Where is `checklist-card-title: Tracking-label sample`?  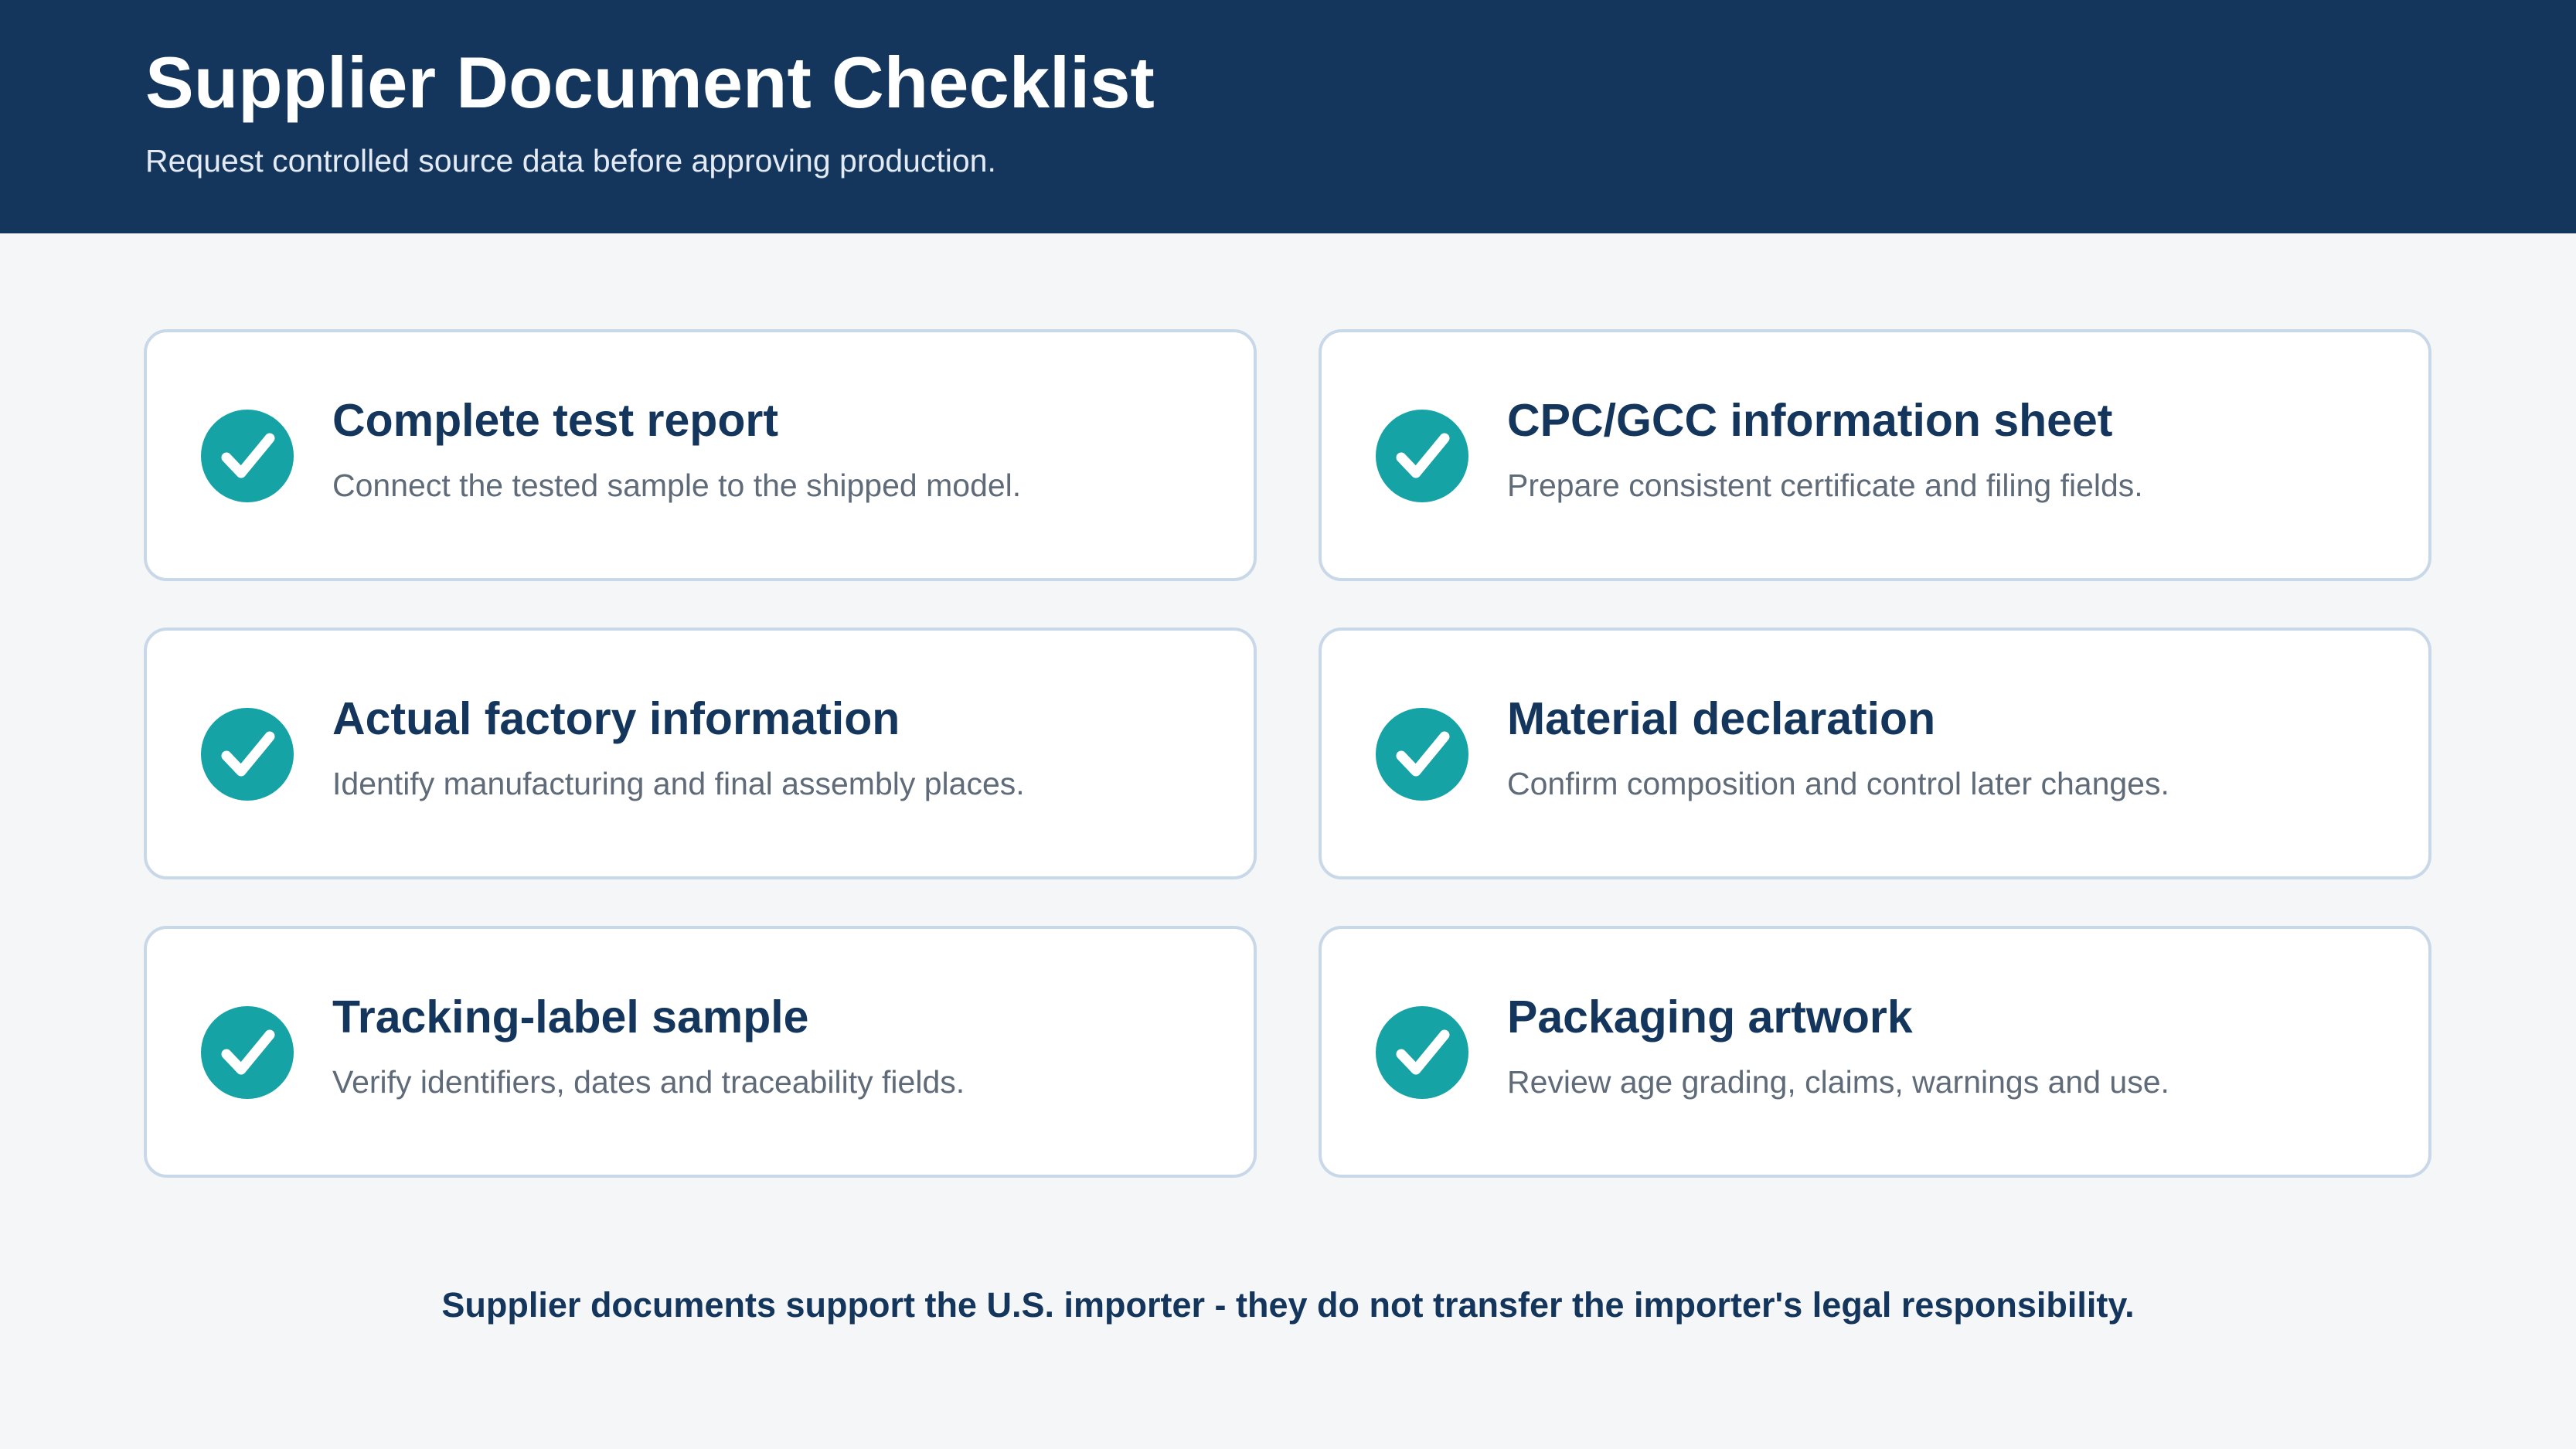
checklist-card-title: Tracking-label sample is located at coordinates (570, 1018).